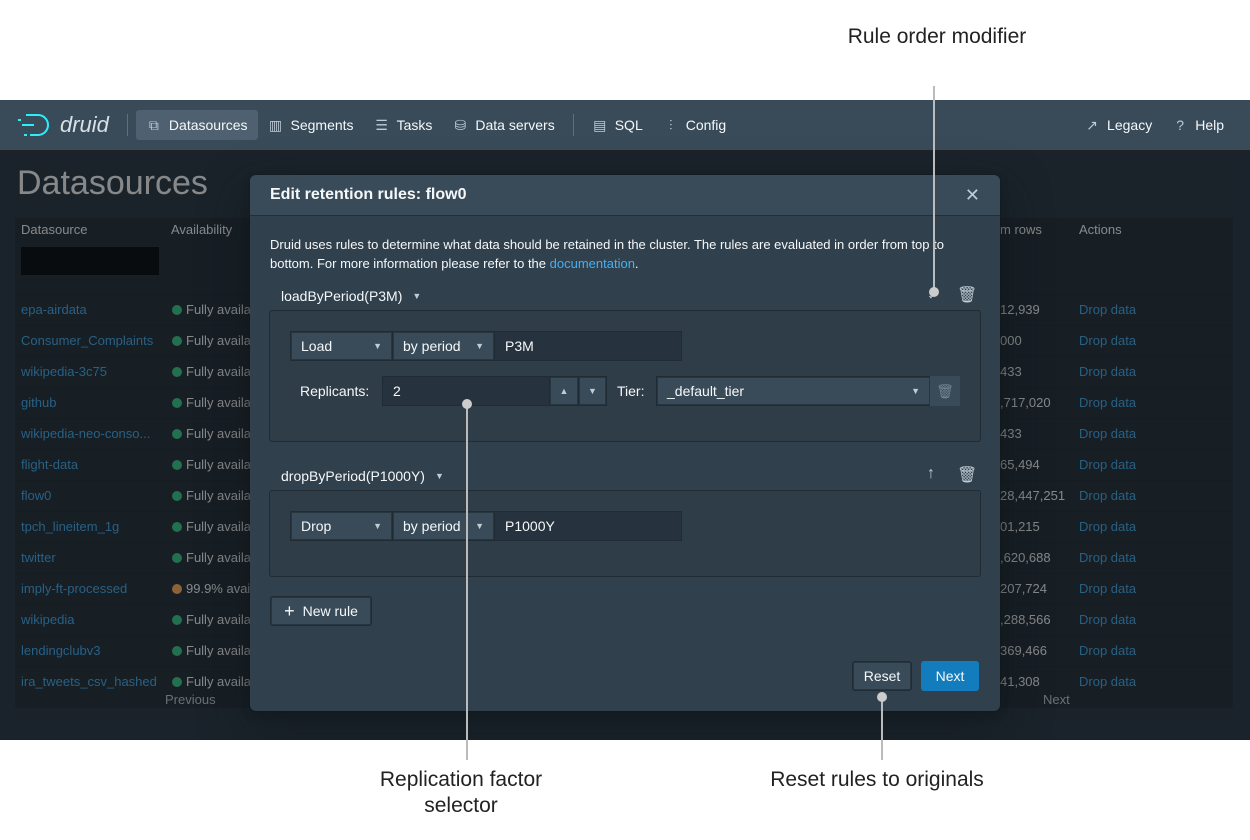 The image size is (1250, 840). What do you see at coordinates (972, 195) in the screenshot?
I see `close-icon: ✕` at bounding box center [972, 195].